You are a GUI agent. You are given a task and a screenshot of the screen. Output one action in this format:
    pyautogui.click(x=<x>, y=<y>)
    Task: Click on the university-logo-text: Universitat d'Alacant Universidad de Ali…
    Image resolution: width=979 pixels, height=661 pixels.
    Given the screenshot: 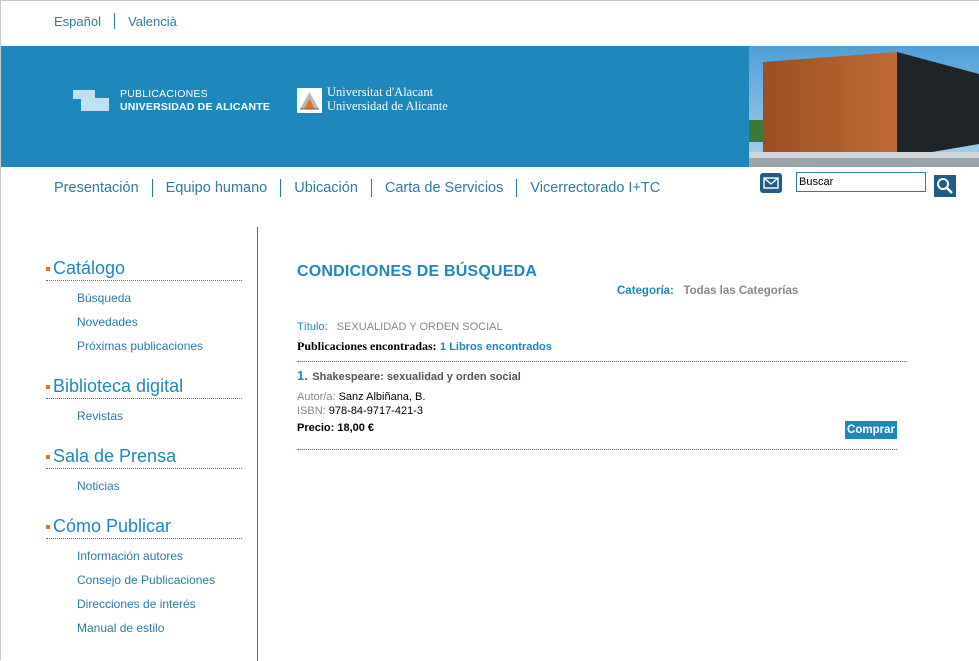 What is the action you would take?
    pyautogui.click(x=387, y=99)
    